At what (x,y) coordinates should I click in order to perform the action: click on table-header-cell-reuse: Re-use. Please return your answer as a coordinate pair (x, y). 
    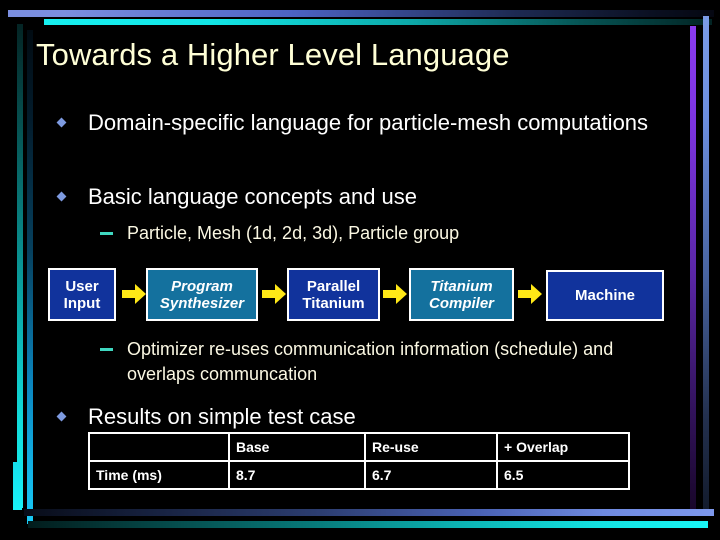
    Looking at the image, I should click on (431, 447).